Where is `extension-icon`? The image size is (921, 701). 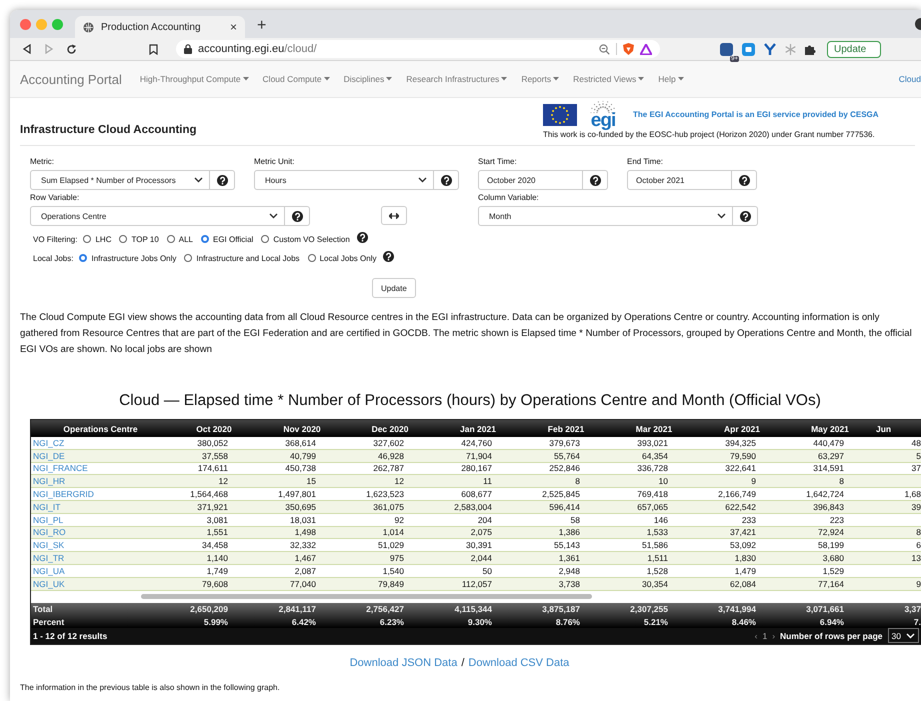 extension-icon is located at coordinates (726, 49).